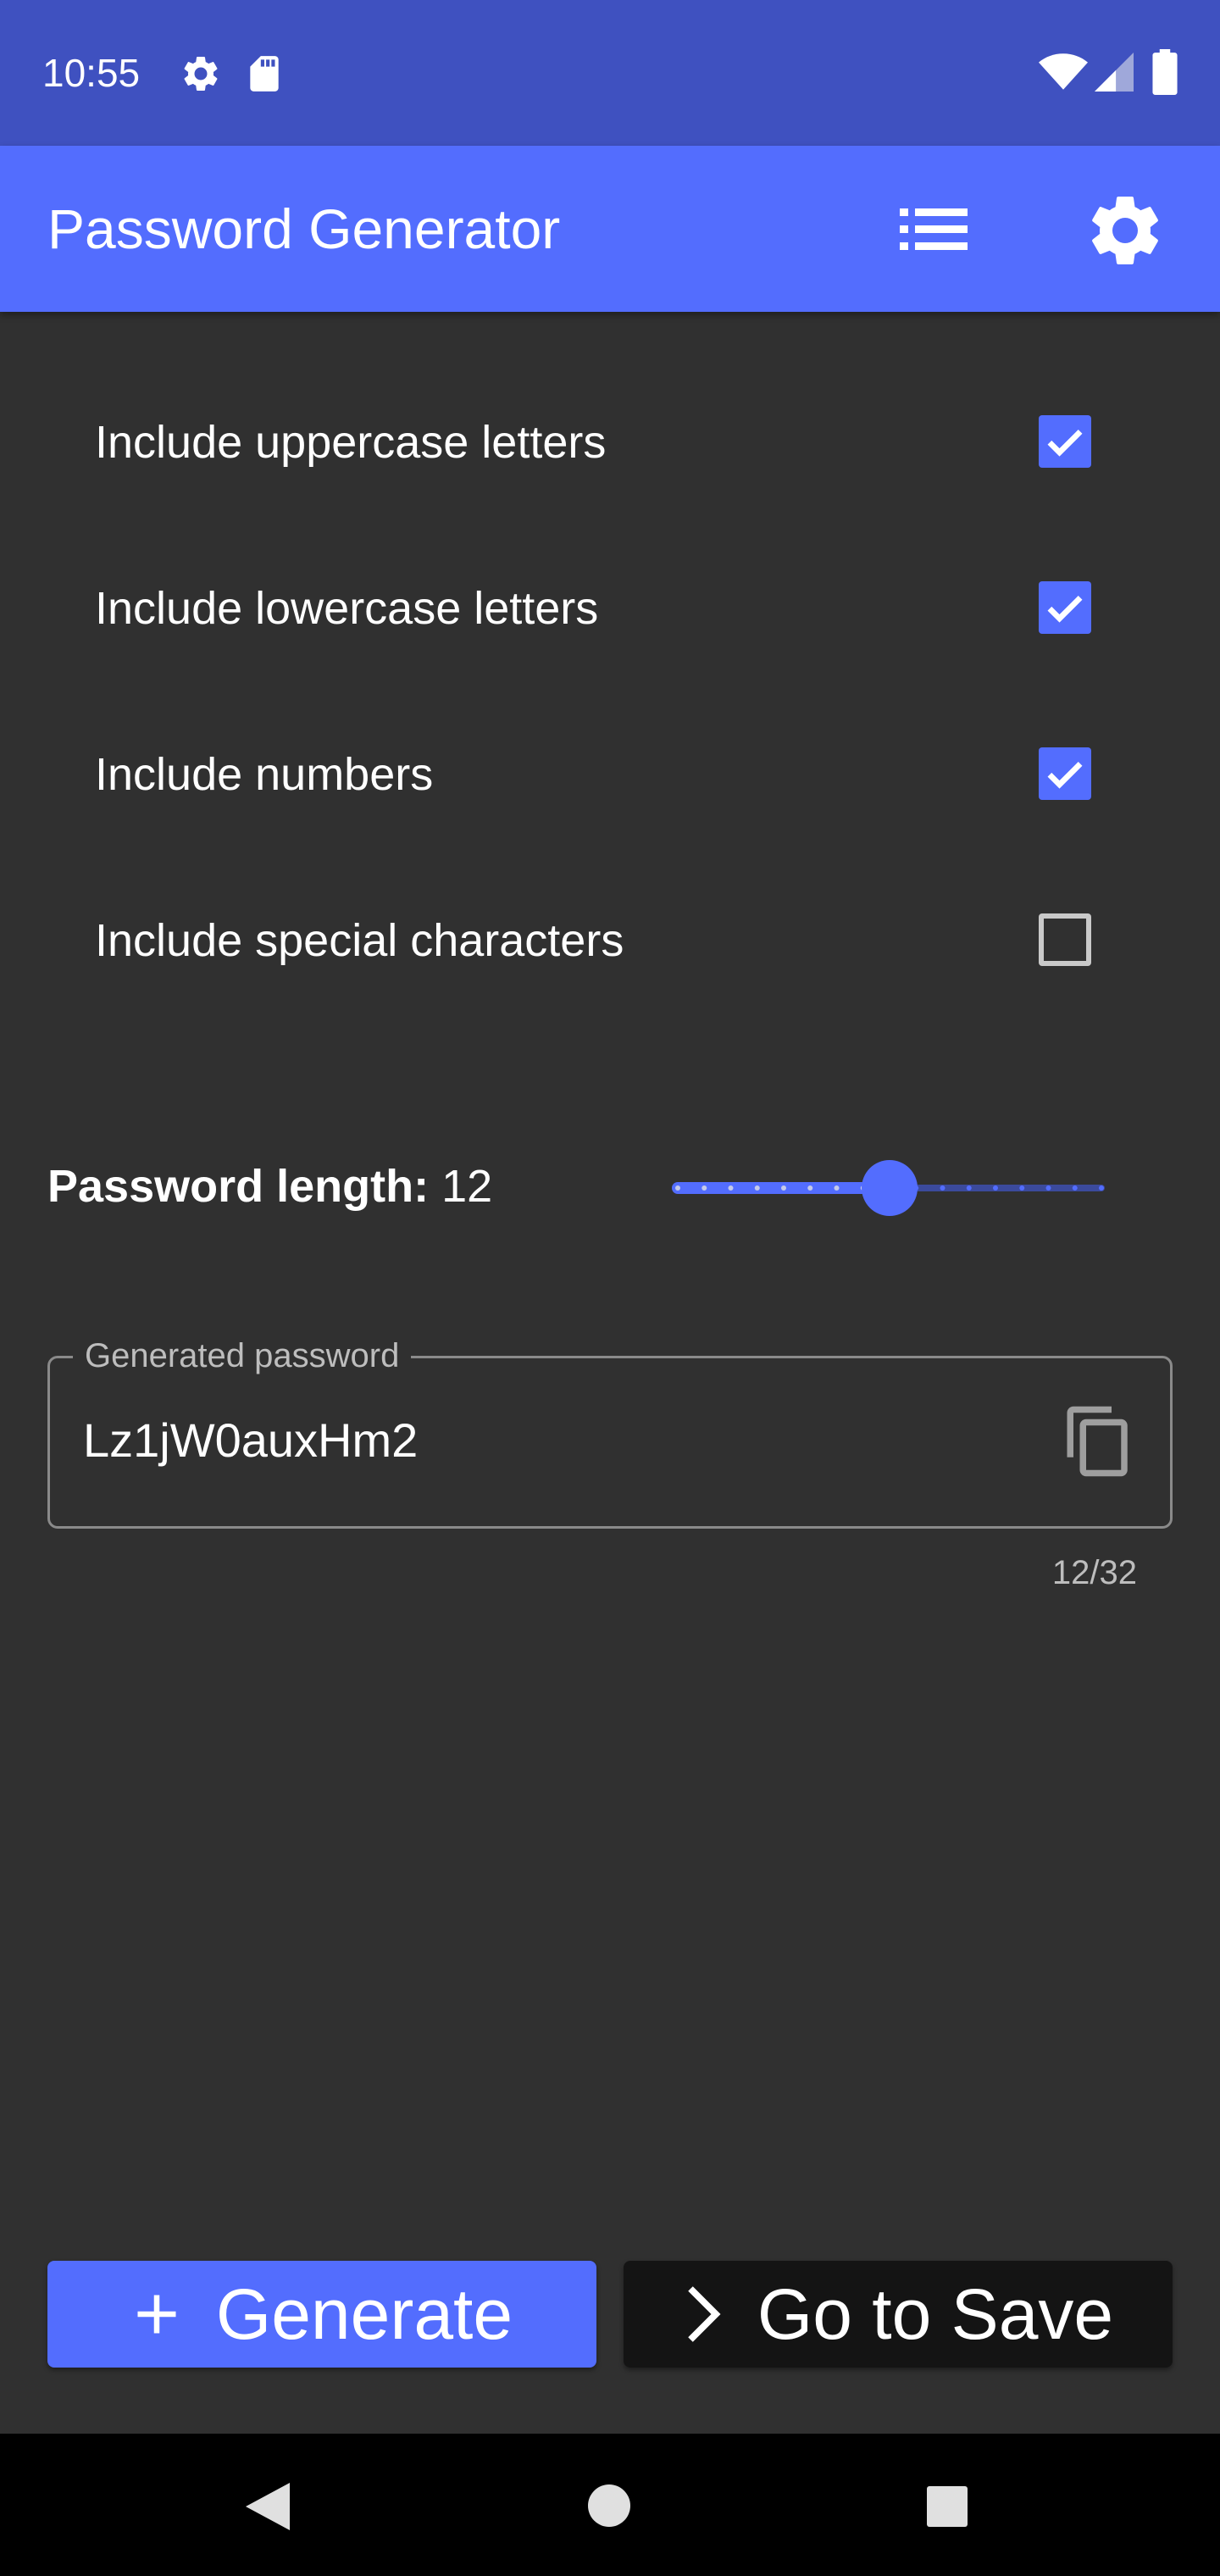 This screenshot has width=1220, height=2576. What do you see at coordinates (351, 442) in the screenshot?
I see `option-label: Include uppercase letters` at bounding box center [351, 442].